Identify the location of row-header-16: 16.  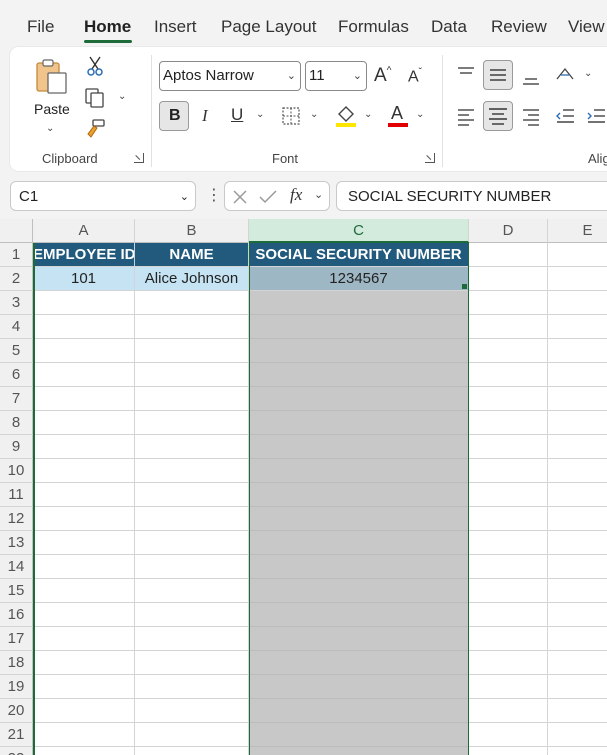
(16, 615).